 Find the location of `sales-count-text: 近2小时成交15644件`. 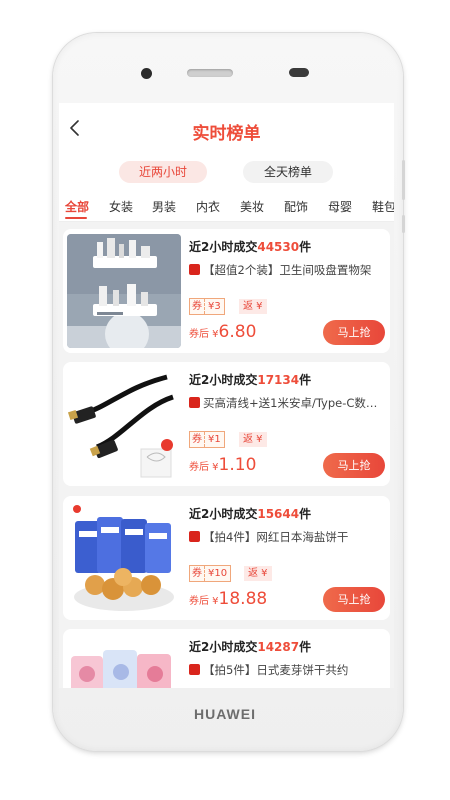

sales-count-text: 近2小时成交15644件 is located at coordinates (250, 514).